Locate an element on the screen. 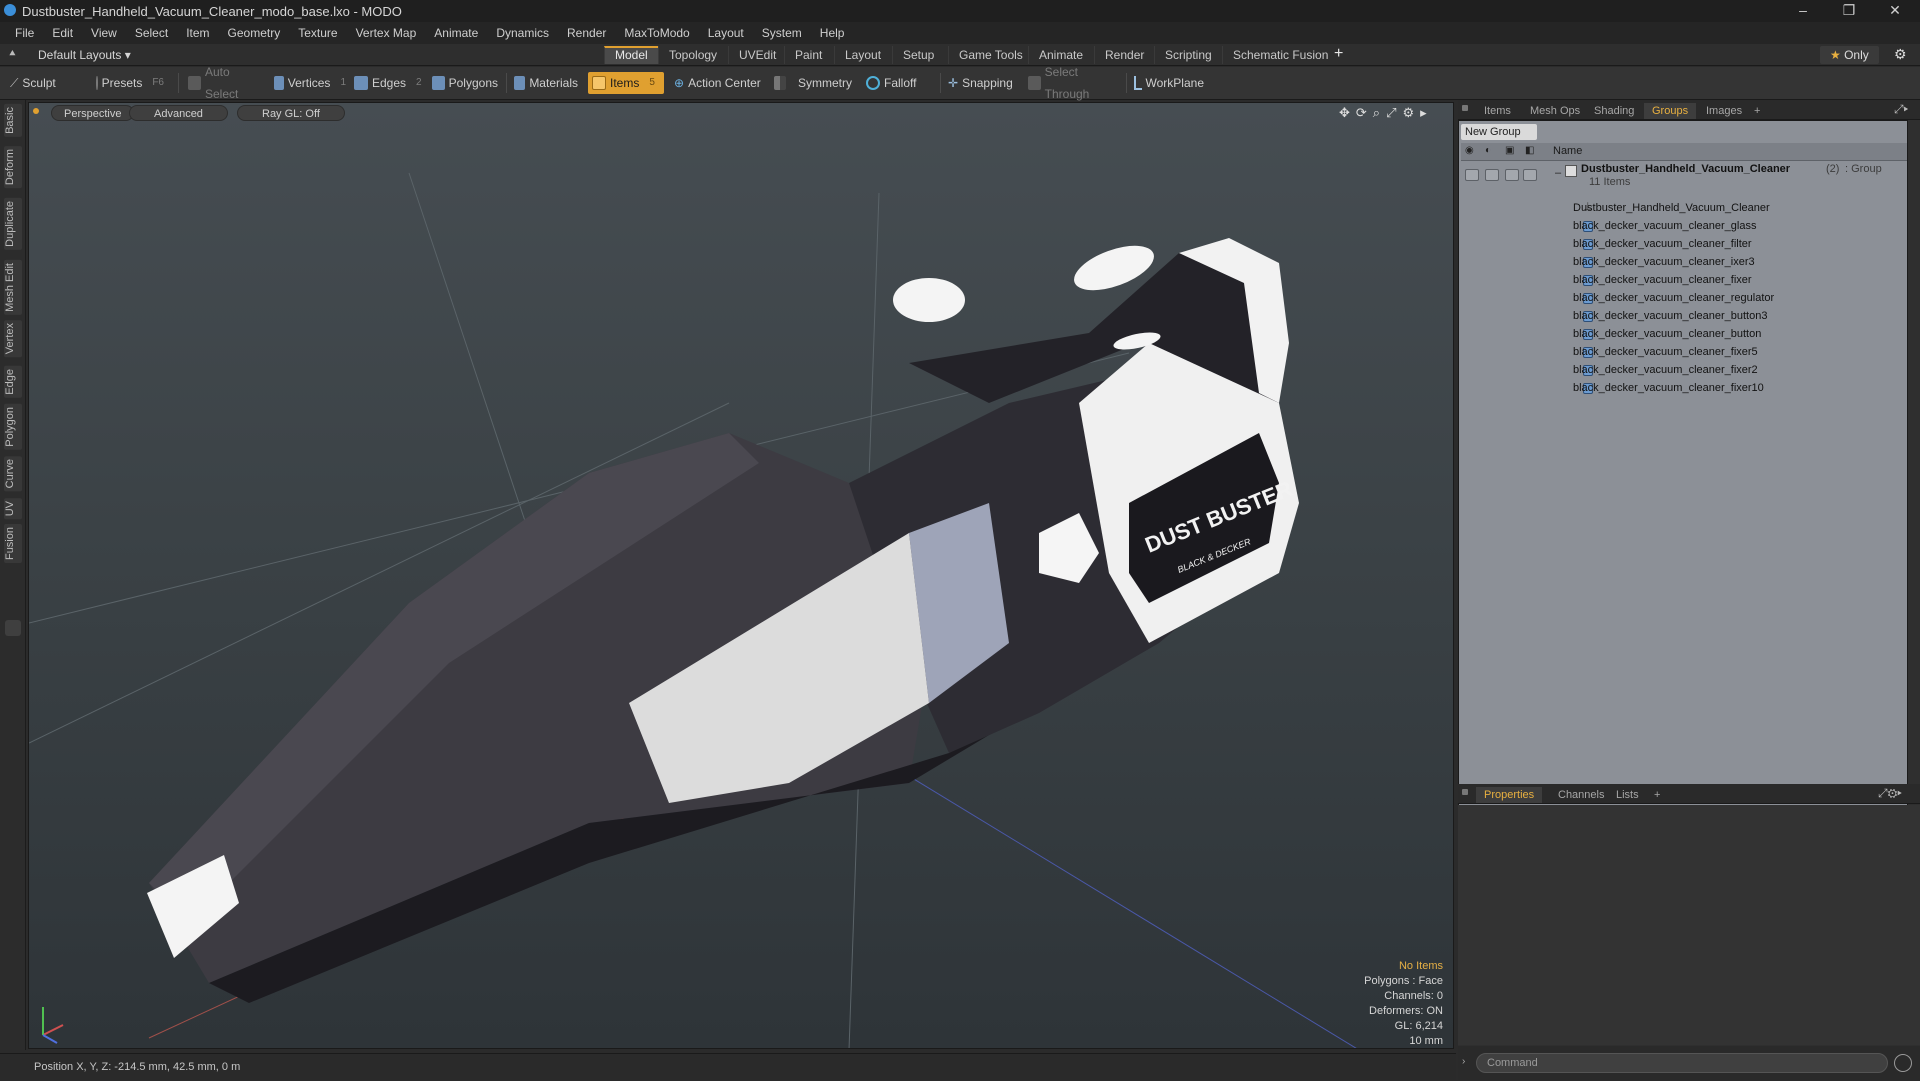 Image resolution: width=1920 pixels, height=1081 pixels. menu-maxtomodo: MaxToModo is located at coordinates (656, 33).